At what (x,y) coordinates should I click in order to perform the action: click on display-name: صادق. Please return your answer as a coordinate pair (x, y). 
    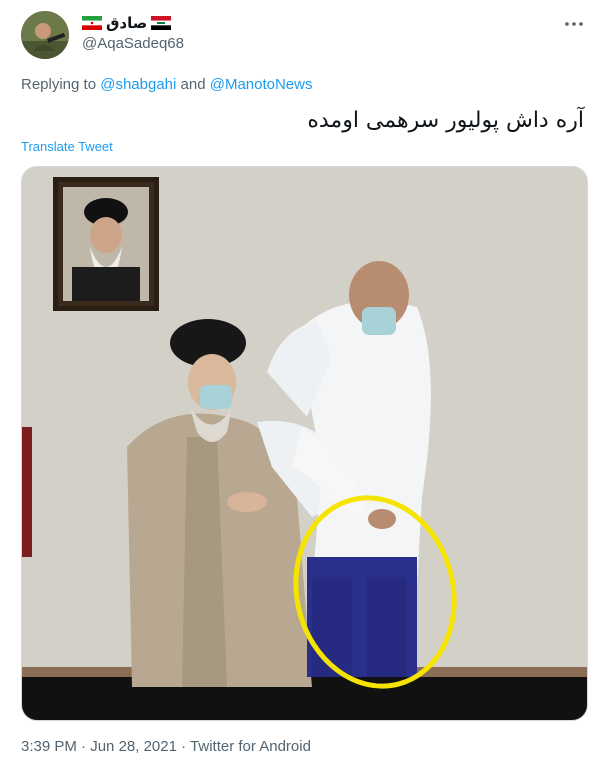
    Looking at the image, I should click on (126, 23).